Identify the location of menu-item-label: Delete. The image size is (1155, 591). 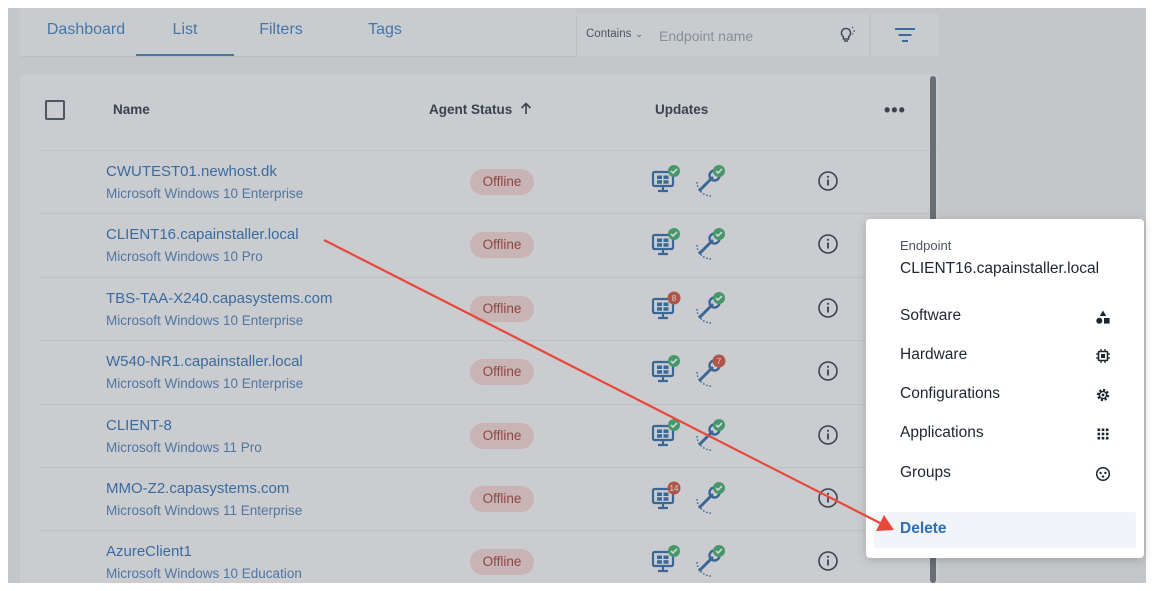
(923, 528).